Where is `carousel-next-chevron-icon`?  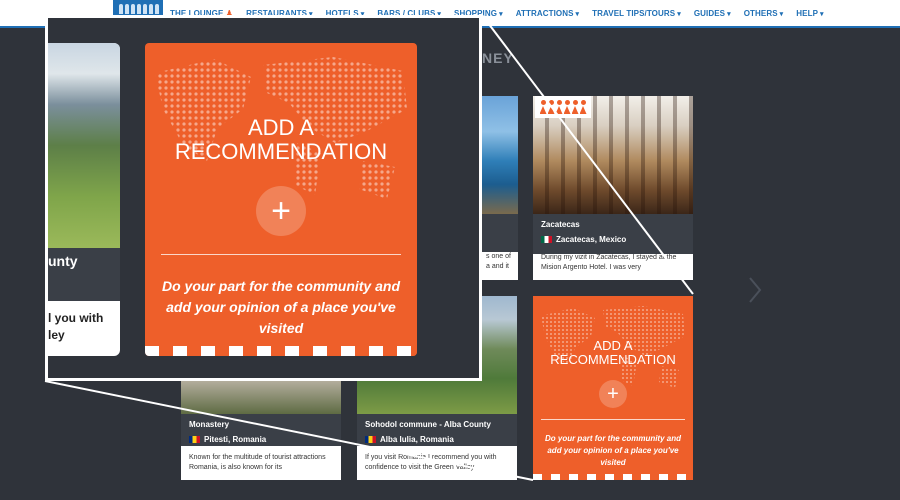 carousel-next-chevron-icon is located at coordinates (755, 290).